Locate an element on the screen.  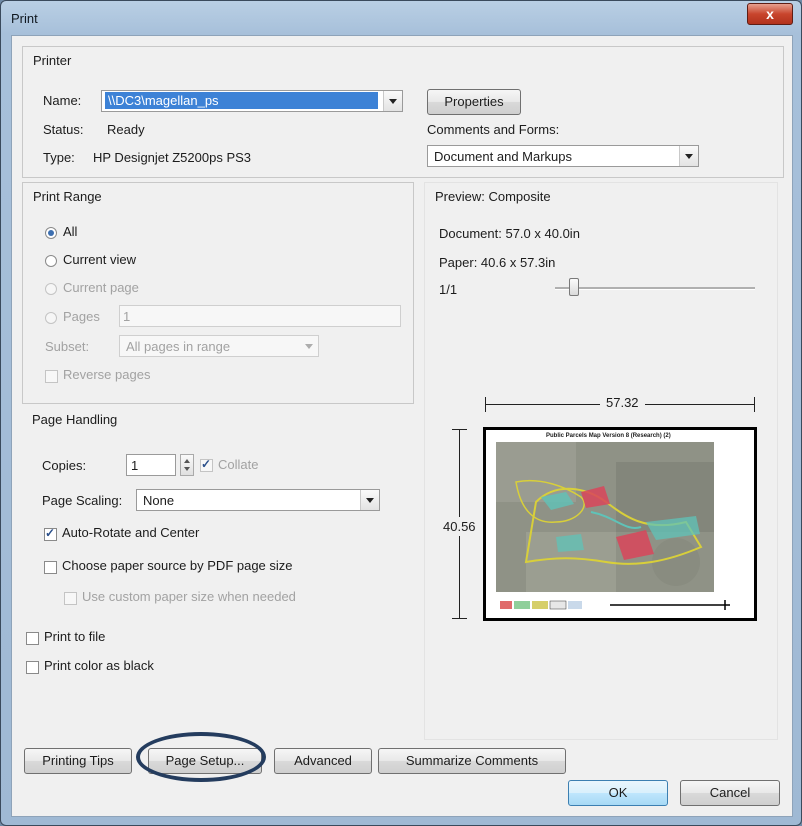
reverse-pages-label: Reverse pages is located at coordinates (106, 374).